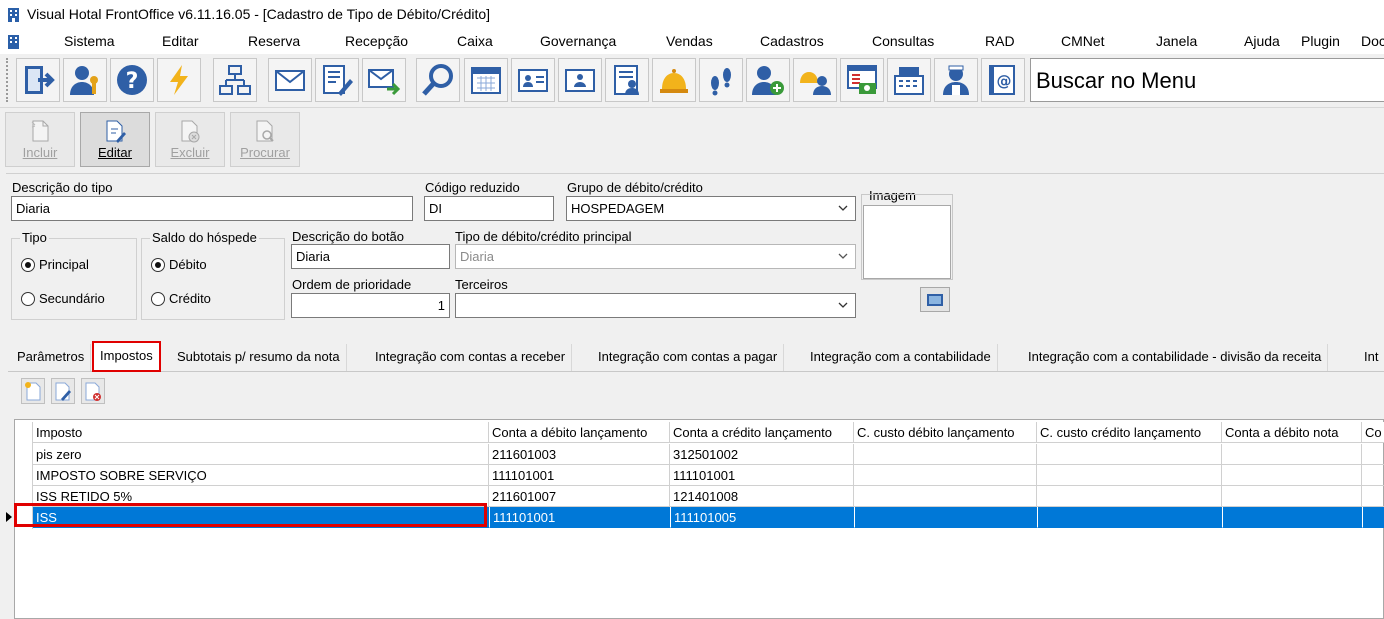 This screenshot has width=1384, height=619. I want to click on table-row: pis zero, so click(261, 454).